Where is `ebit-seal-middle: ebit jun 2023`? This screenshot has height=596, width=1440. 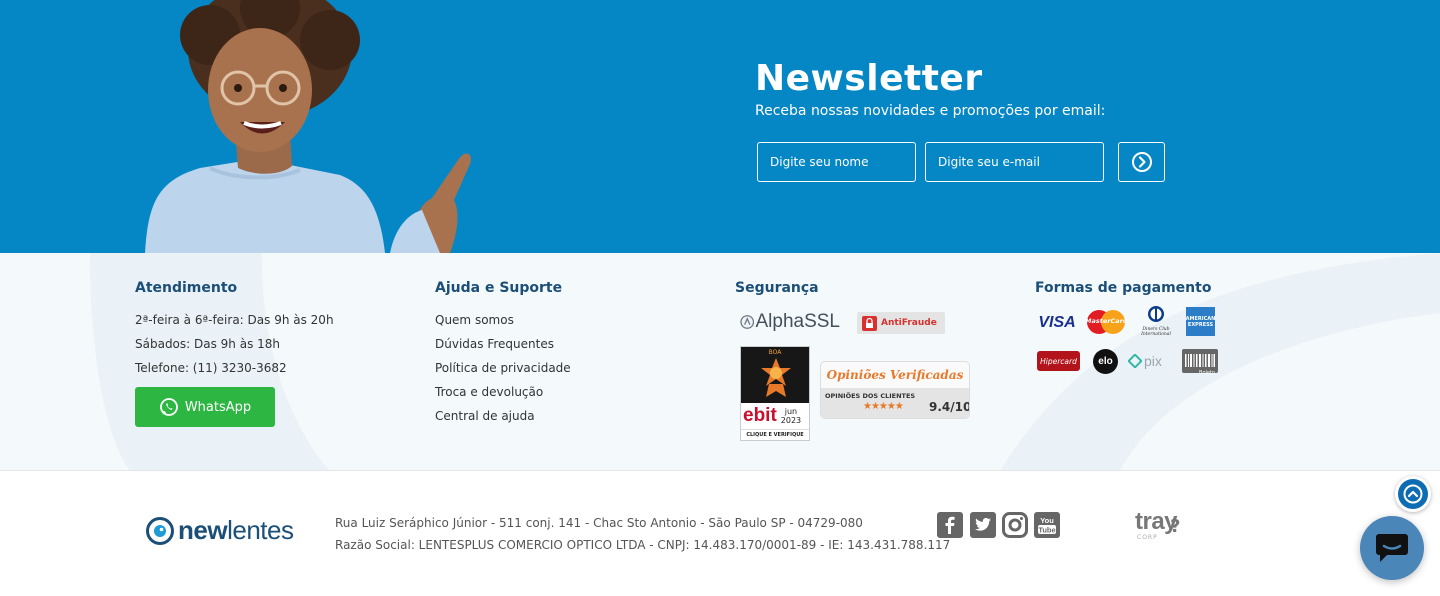
ebit-seal-middle: ebit jun 2023 is located at coordinates (775, 416).